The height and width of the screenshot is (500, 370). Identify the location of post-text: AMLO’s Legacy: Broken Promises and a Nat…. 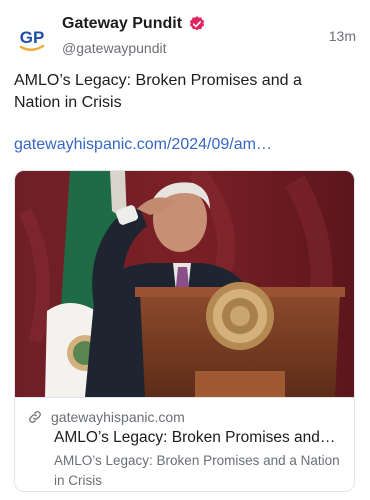
(158, 91).